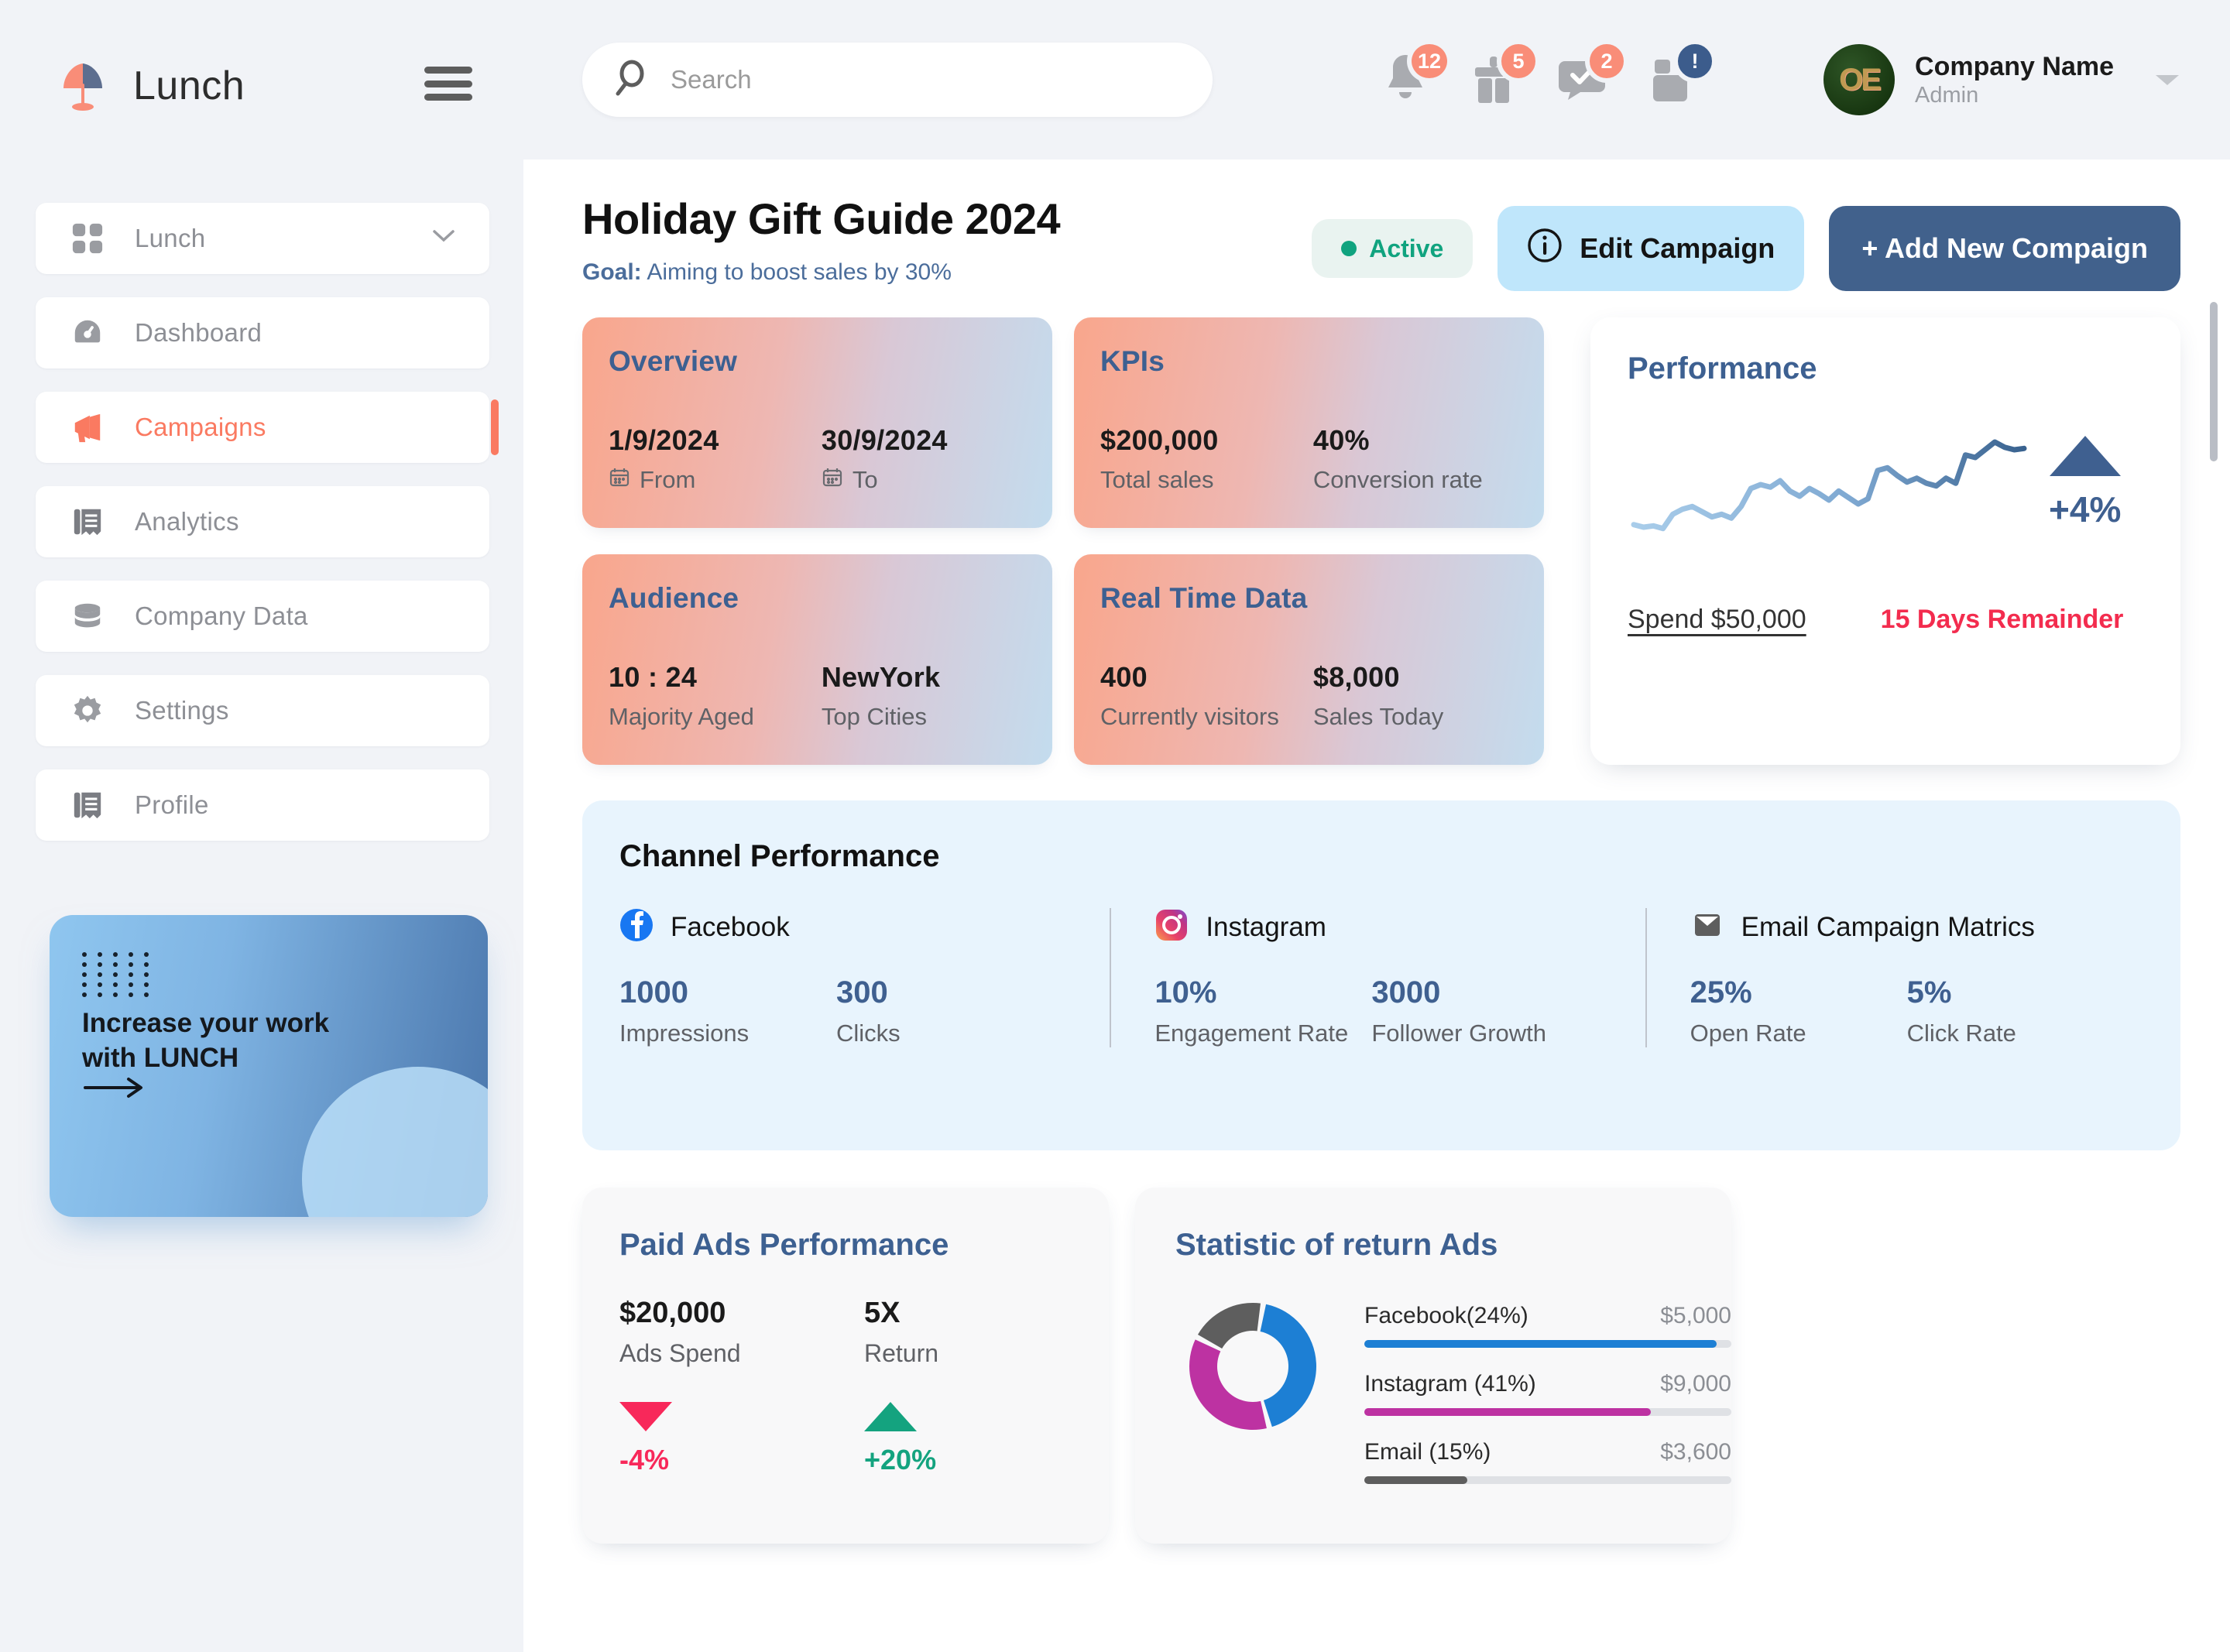 The width and height of the screenshot is (2230, 1652). Describe the element at coordinates (1748, 1033) in the screenshot. I see `channel-stat-label: Open Rate` at that location.